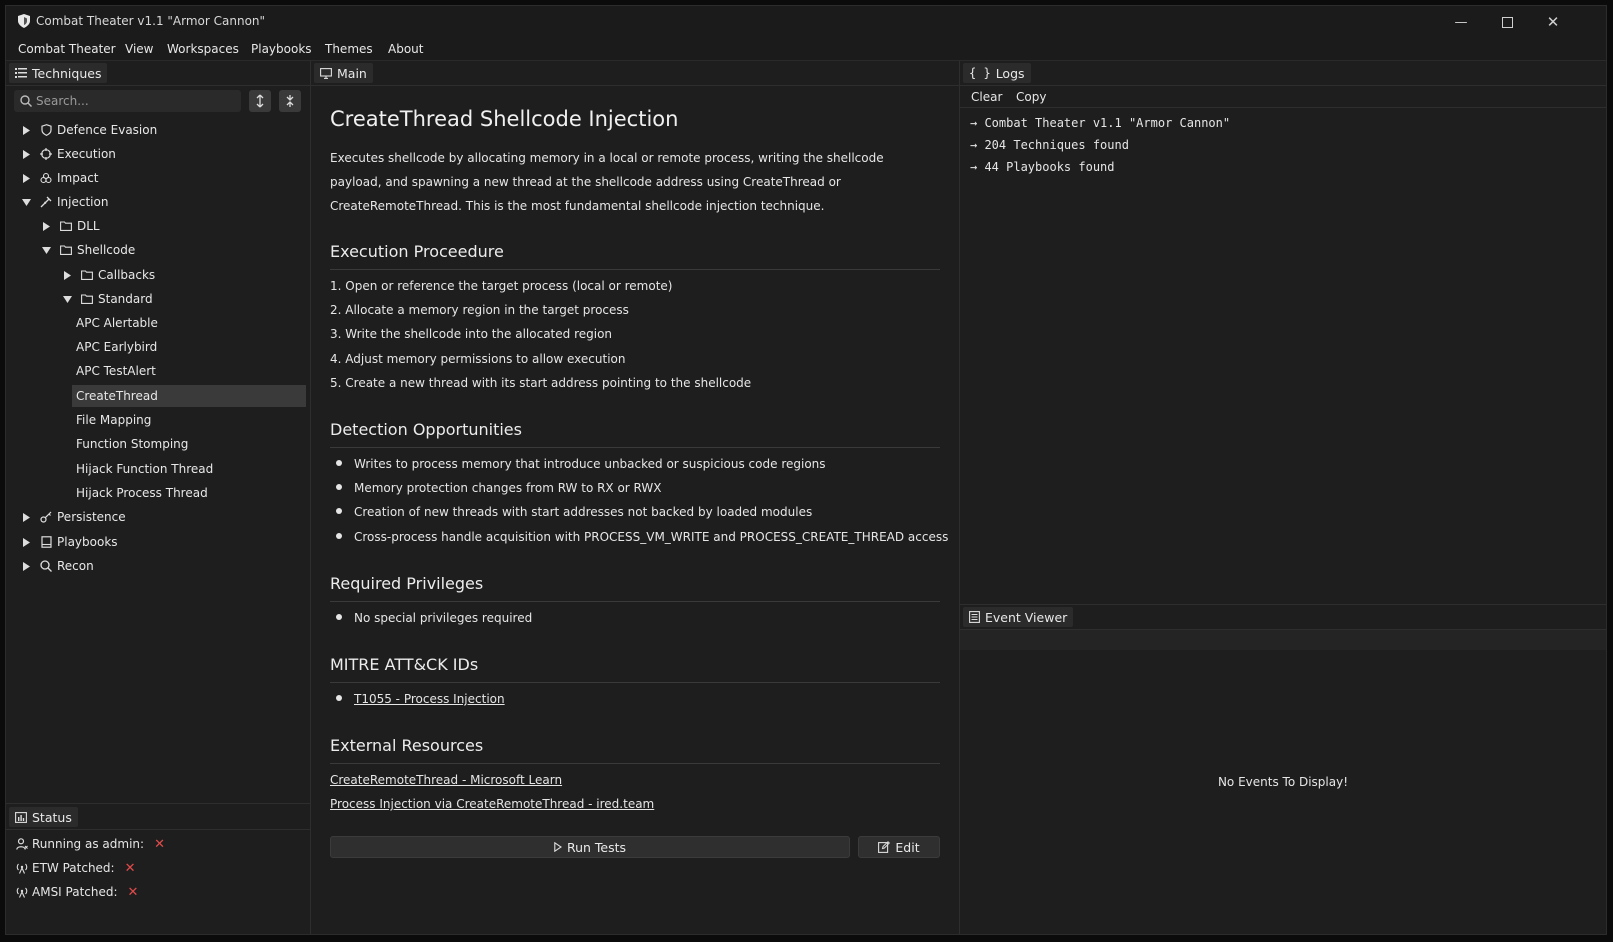 Image resolution: width=1613 pixels, height=942 pixels. I want to click on tree-node-impact: Impact, so click(60, 178).